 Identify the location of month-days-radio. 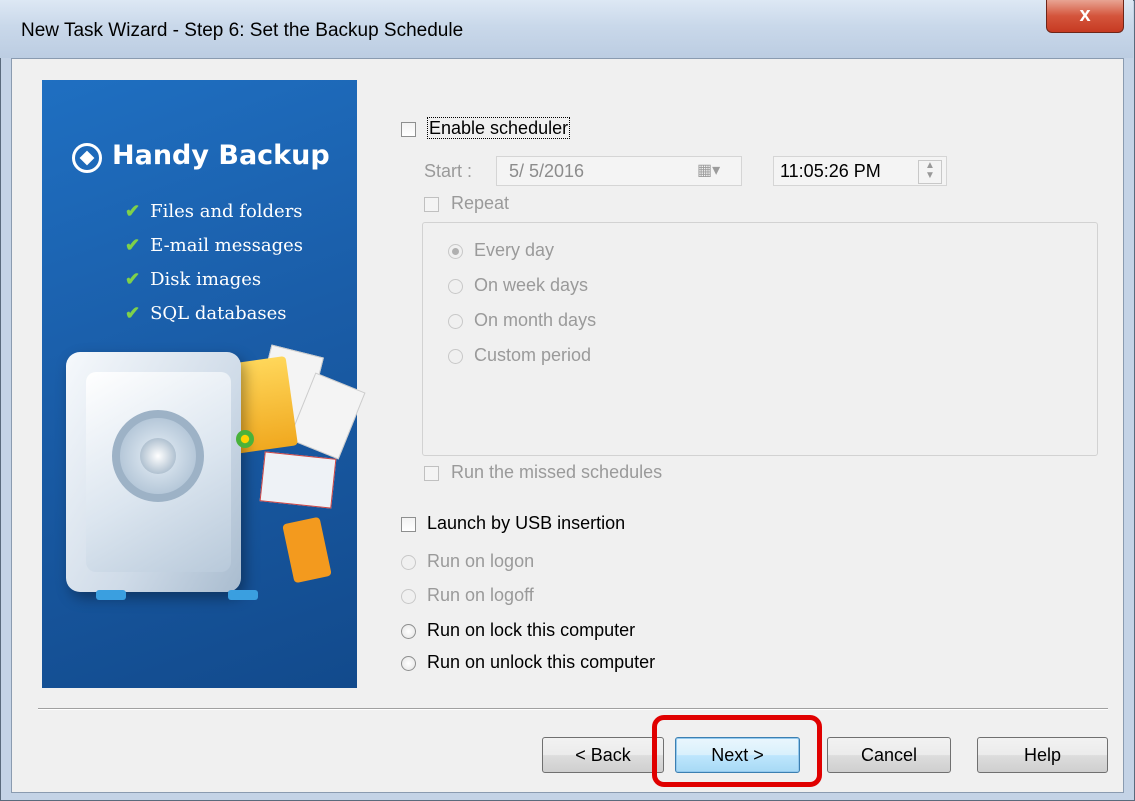
(455, 321).